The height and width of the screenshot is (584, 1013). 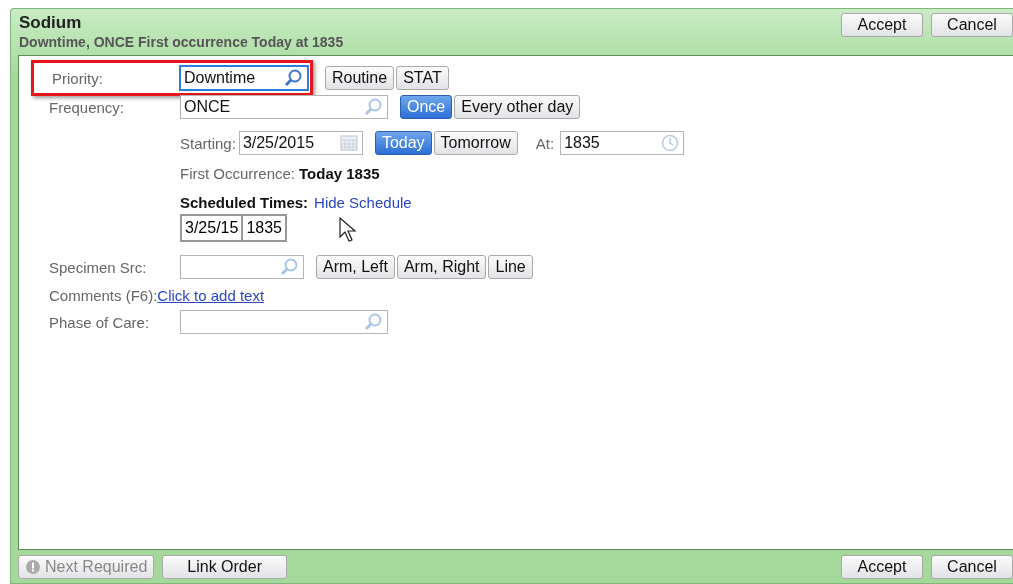 What do you see at coordinates (211, 295) in the screenshot?
I see `add-text-link: Click to add text` at bounding box center [211, 295].